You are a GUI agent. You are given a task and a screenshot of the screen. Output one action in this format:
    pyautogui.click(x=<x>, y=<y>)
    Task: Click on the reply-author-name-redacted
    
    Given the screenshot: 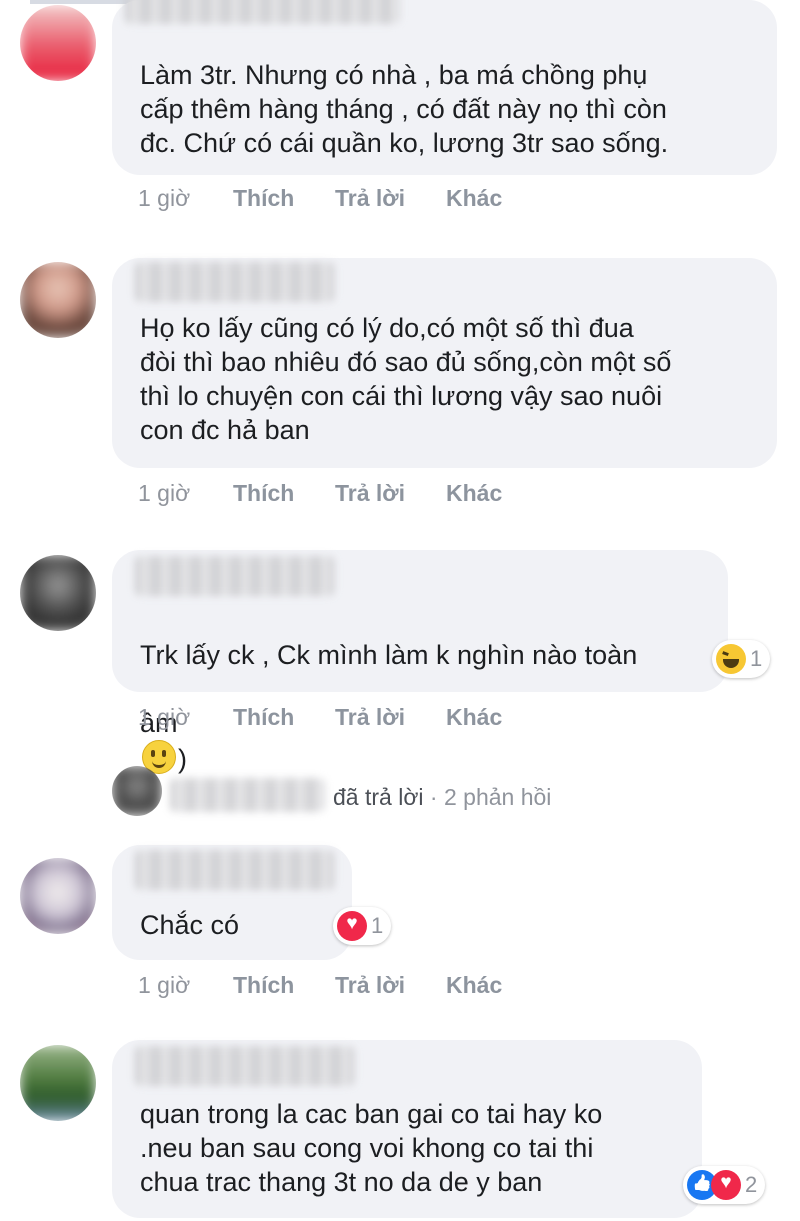 What is the action you would take?
    pyautogui.click(x=247, y=795)
    